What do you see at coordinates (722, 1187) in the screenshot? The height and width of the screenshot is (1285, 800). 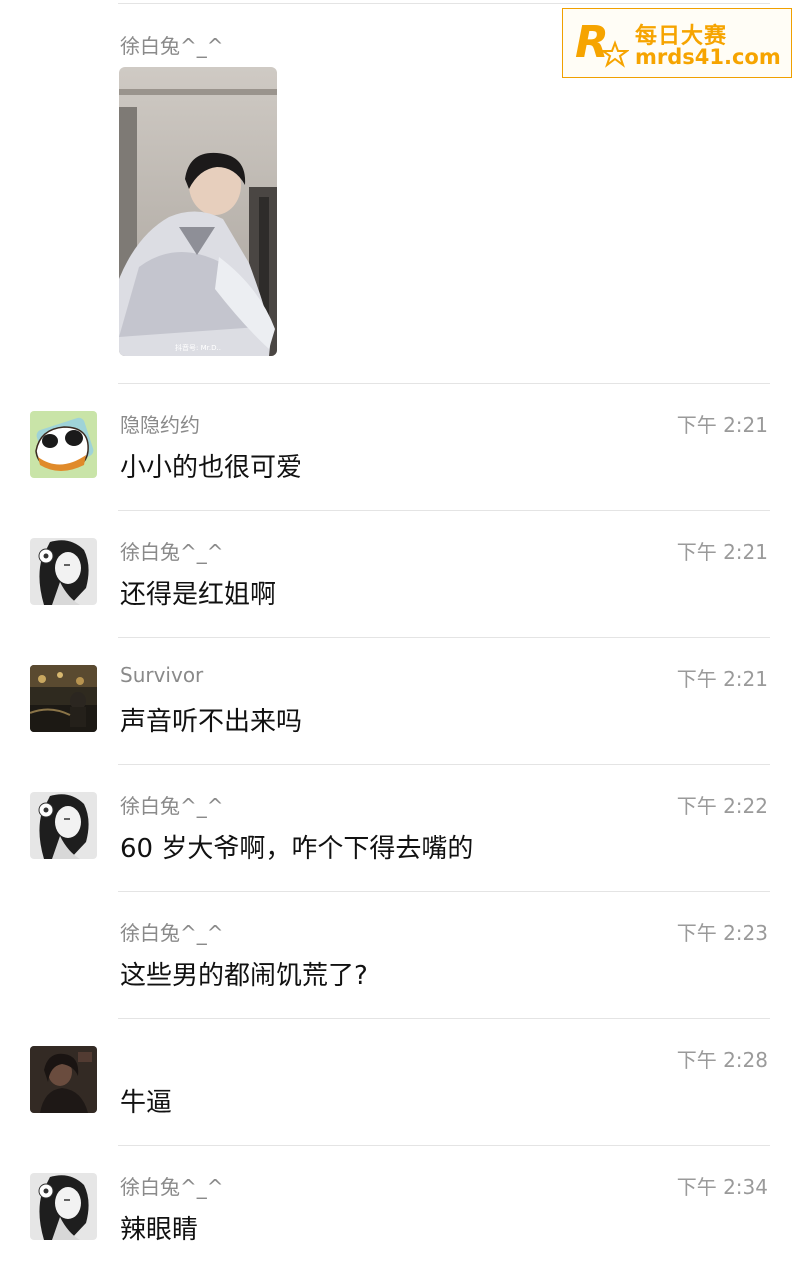 I see `message-time: 下午 2:34` at bounding box center [722, 1187].